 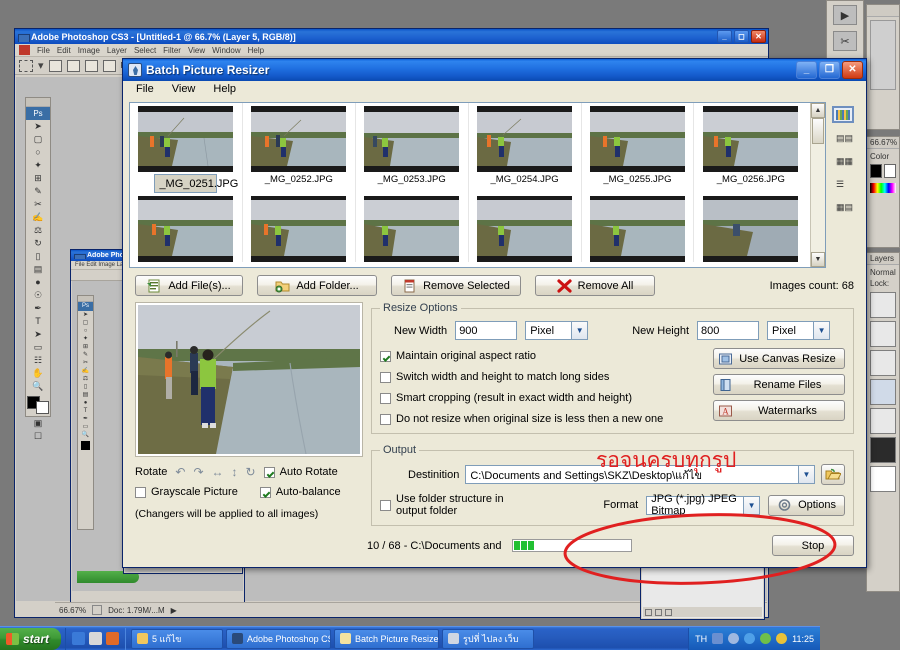 What do you see at coordinates (196, 50) in the screenshot?
I see `photoshop-menu-view: View` at bounding box center [196, 50].